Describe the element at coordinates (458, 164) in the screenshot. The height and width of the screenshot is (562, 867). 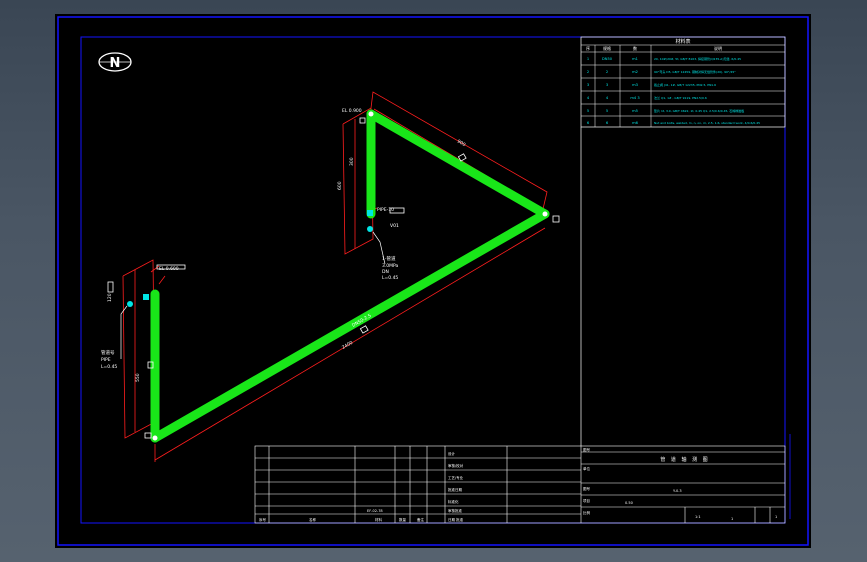
I see `pipe-segment-top` at that location.